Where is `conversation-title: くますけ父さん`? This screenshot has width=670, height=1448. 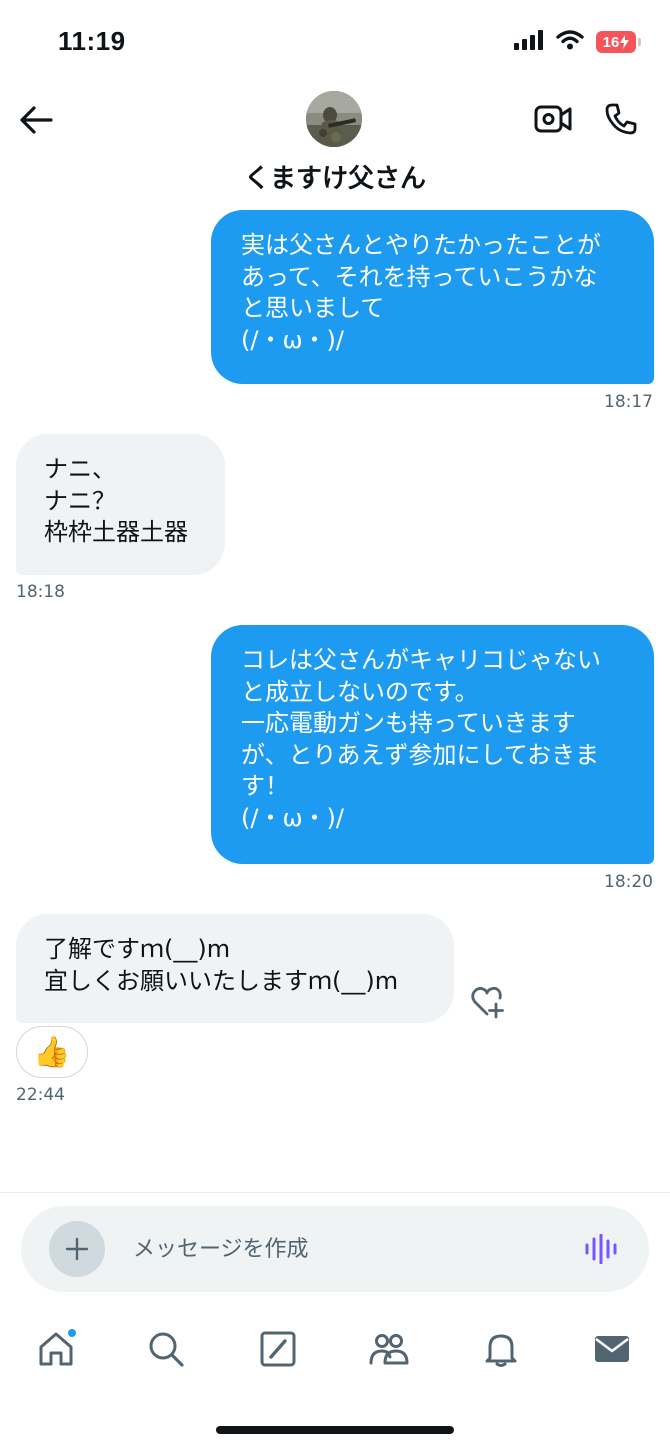 conversation-title: くますけ父さん is located at coordinates (335, 176).